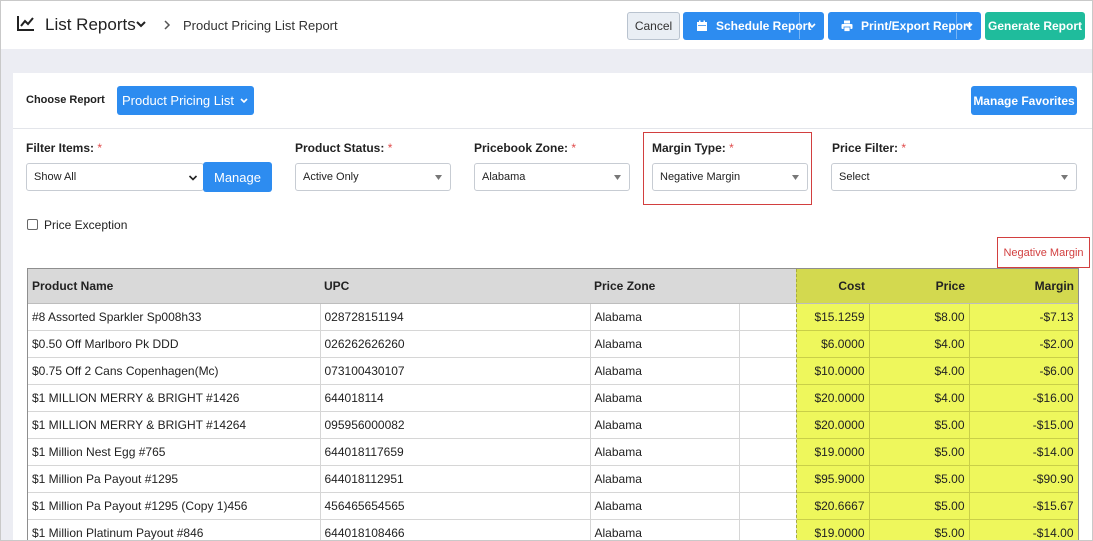 The height and width of the screenshot is (541, 1093). I want to click on product-status-select: Active Only, so click(373, 177).